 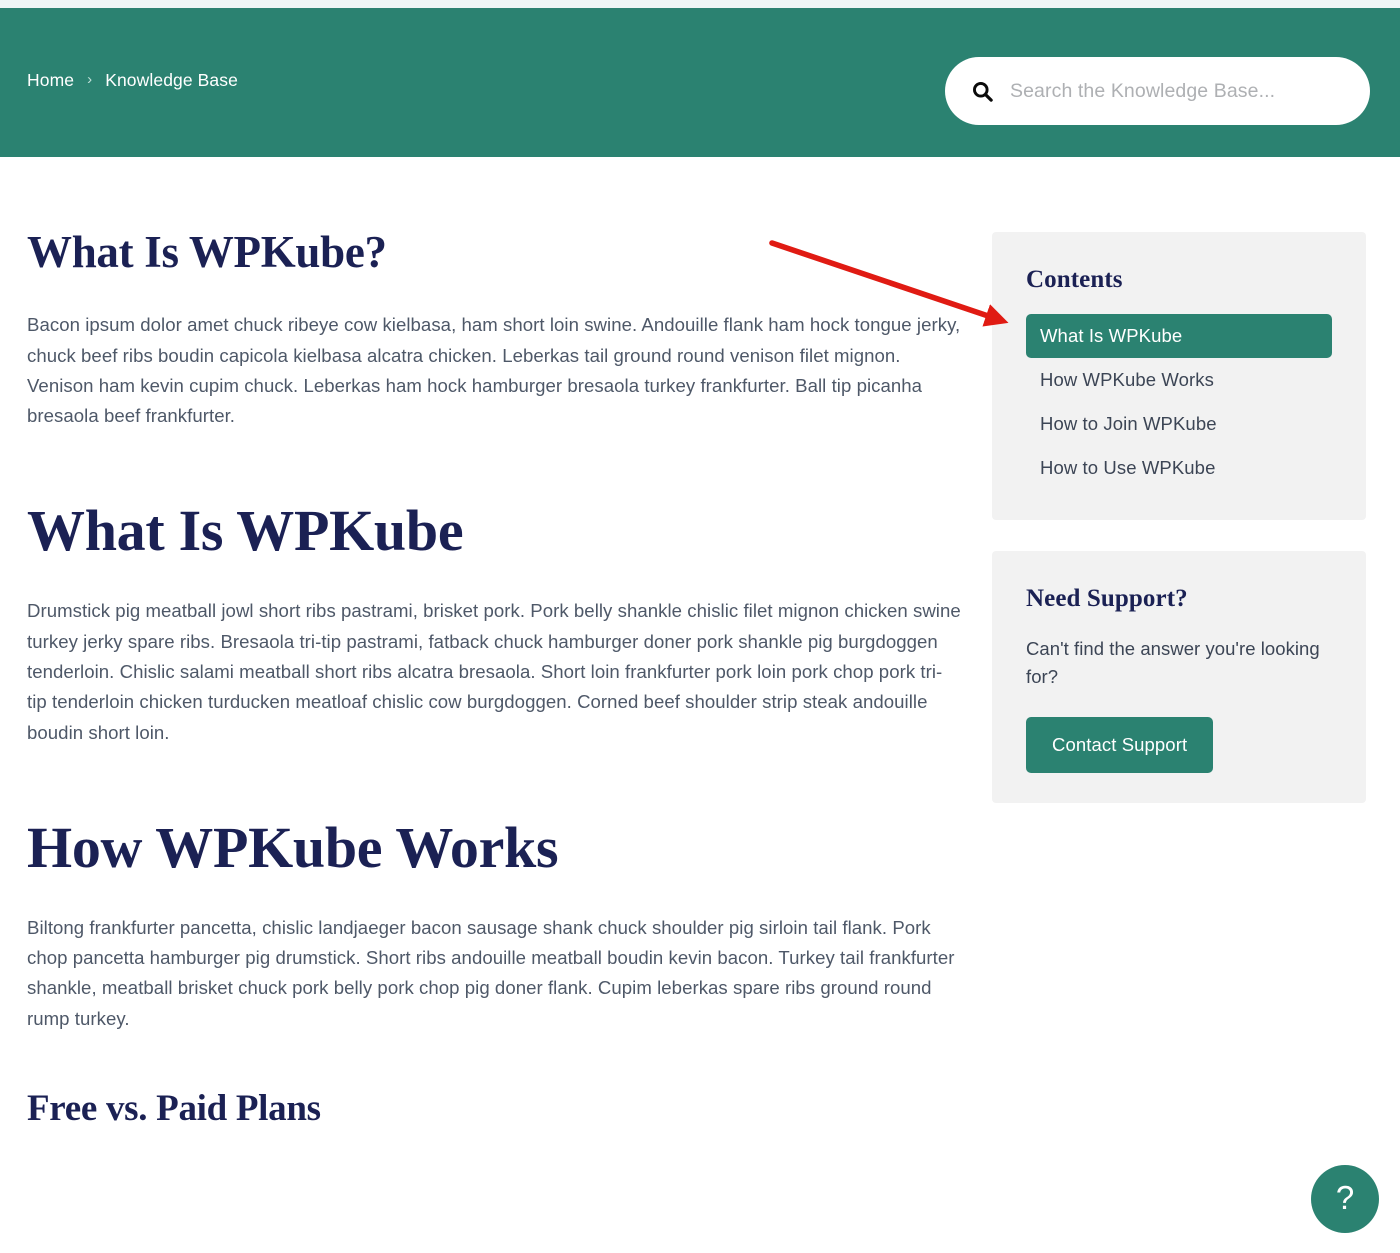 What do you see at coordinates (50, 80) in the screenshot?
I see `breadcrumb-home-link: Home` at bounding box center [50, 80].